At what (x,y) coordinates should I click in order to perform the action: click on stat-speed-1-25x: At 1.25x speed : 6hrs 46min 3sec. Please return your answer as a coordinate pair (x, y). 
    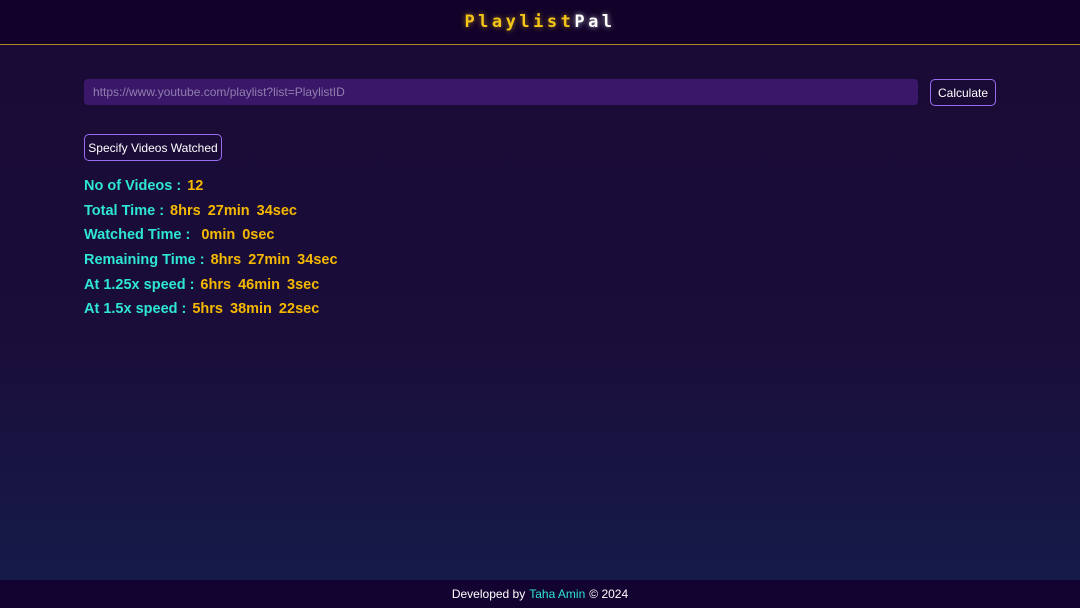
    Looking at the image, I should click on (211, 284).